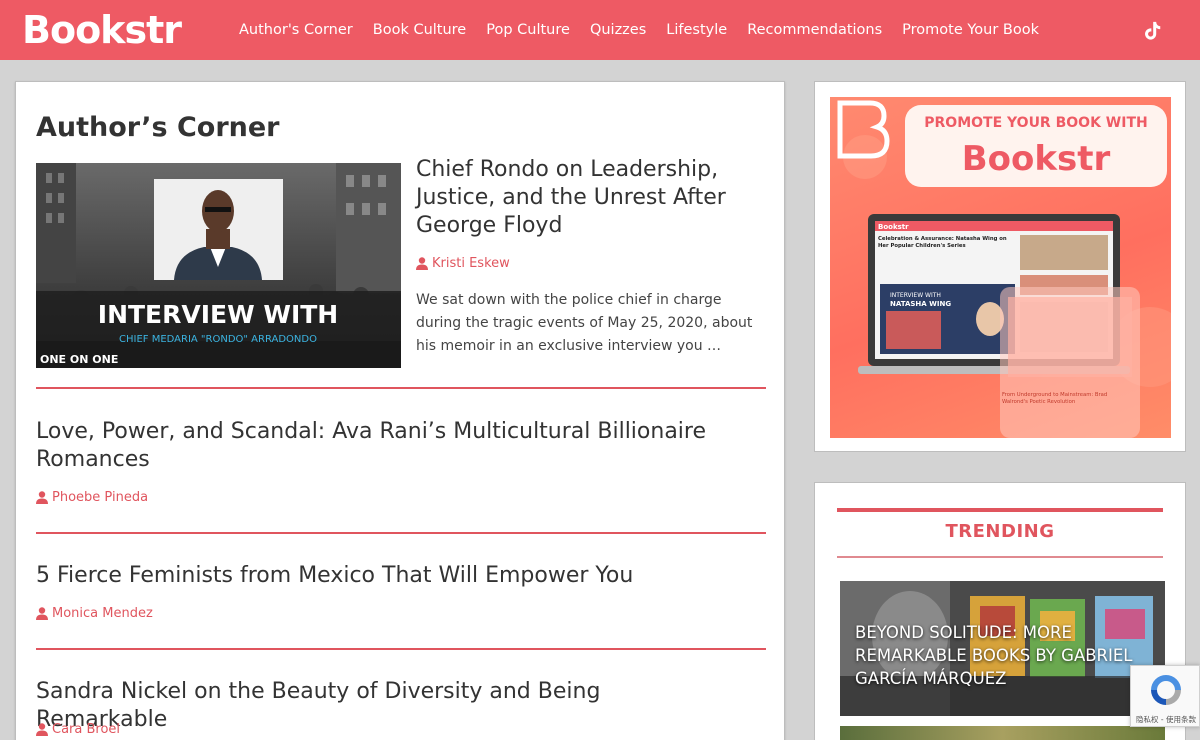  I want to click on article-author: Phoebe Pineda, so click(92, 497).